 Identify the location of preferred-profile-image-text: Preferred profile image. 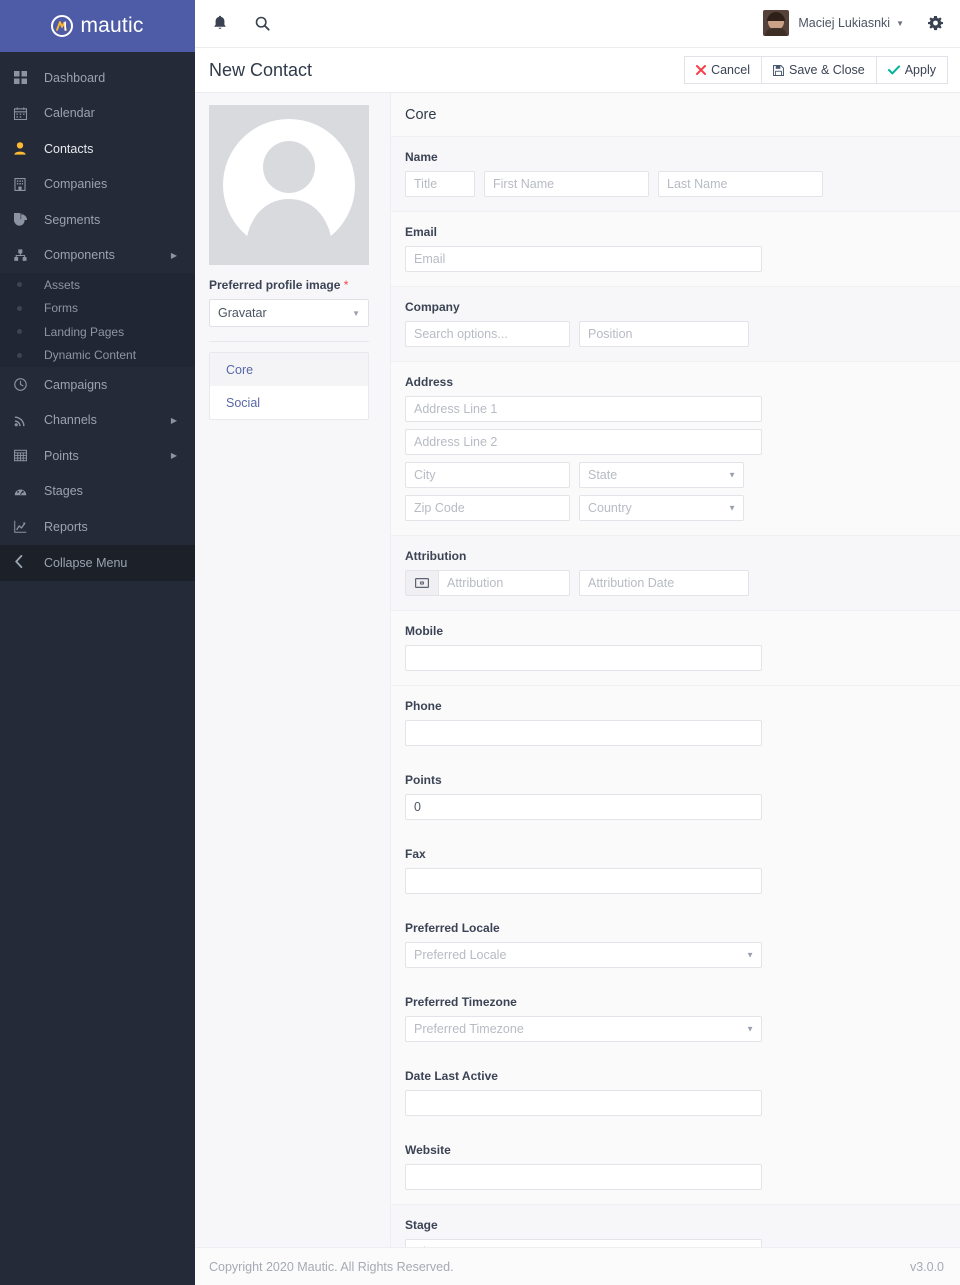
(275, 285).